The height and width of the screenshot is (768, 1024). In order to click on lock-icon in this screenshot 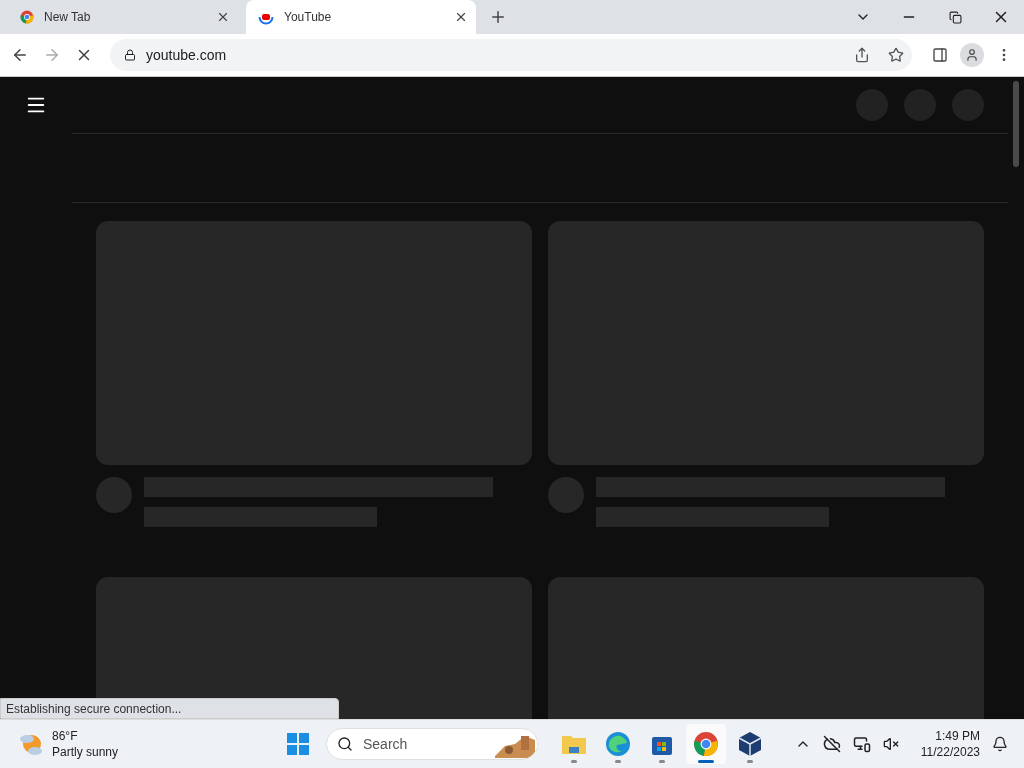, I will do `click(130, 55)`.